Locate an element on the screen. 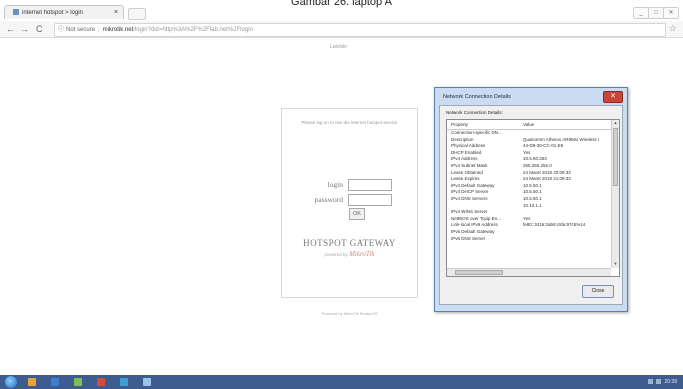 Image resolution: width=683 pixels, height=389 pixels. url-host: mikrotik.net is located at coordinates (118, 30).